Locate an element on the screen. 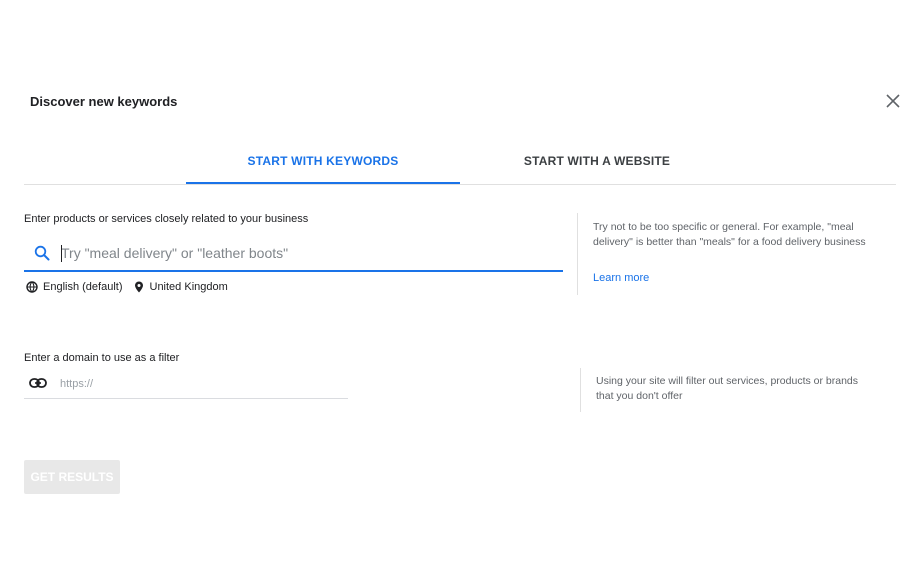 This screenshot has height=573, width=916. locale-row: English (default) United Kingdom is located at coordinates (127, 287).